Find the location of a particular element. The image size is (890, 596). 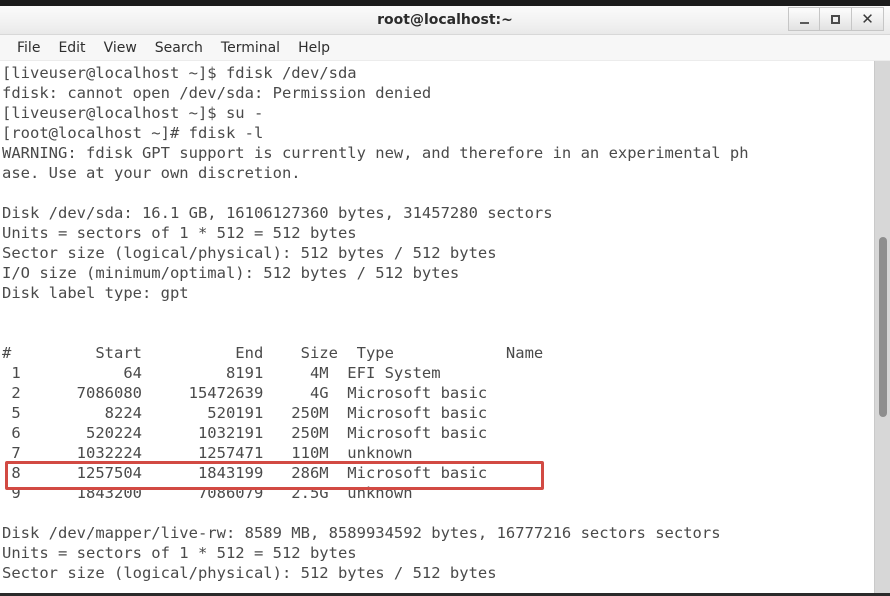

menu-item-file: File is located at coordinates (28, 48).